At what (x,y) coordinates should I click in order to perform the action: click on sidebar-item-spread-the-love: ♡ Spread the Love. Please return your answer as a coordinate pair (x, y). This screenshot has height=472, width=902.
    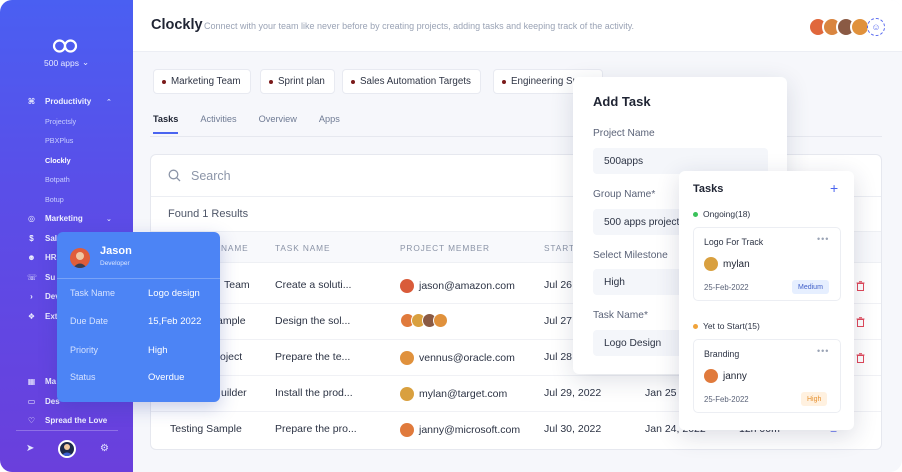
    Looking at the image, I should click on (66, 421).